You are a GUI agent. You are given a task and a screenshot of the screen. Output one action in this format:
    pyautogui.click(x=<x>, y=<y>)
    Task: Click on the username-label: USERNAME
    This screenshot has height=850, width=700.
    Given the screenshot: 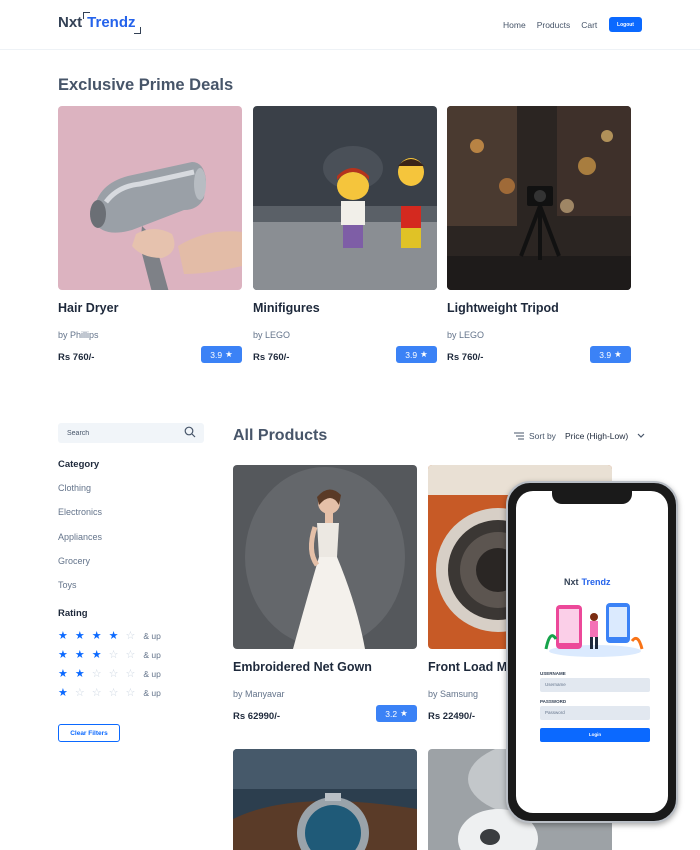 What is the action you would take?
    pyautogui.click(x=553, y=673)
    